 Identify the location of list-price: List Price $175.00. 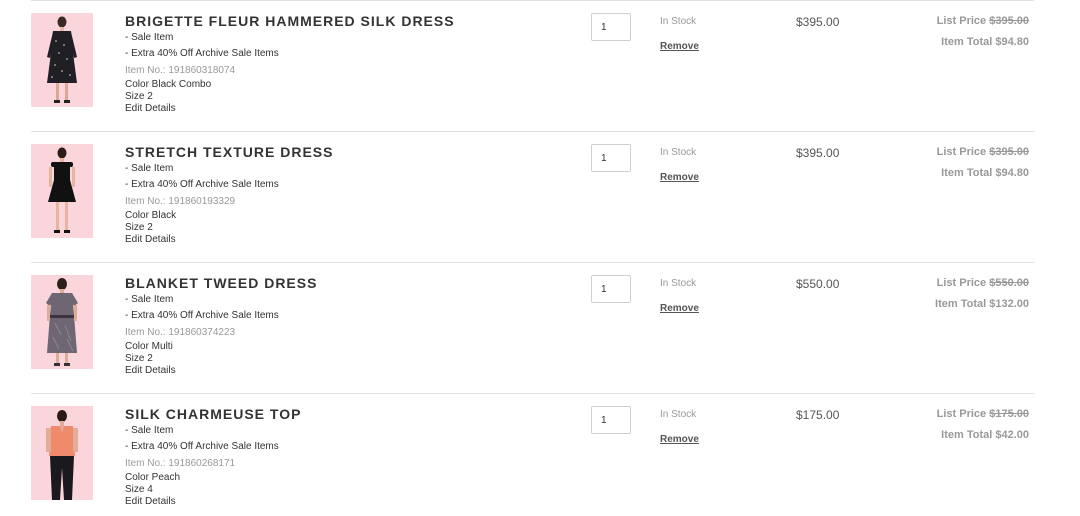
(983, 417).